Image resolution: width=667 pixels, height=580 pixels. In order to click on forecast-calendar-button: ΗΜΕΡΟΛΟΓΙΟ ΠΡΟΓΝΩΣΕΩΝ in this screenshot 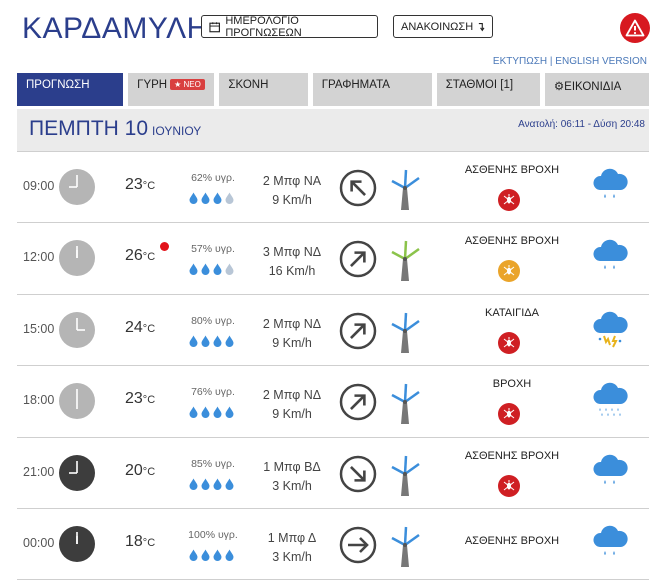, I will do `click(289, 26)`.